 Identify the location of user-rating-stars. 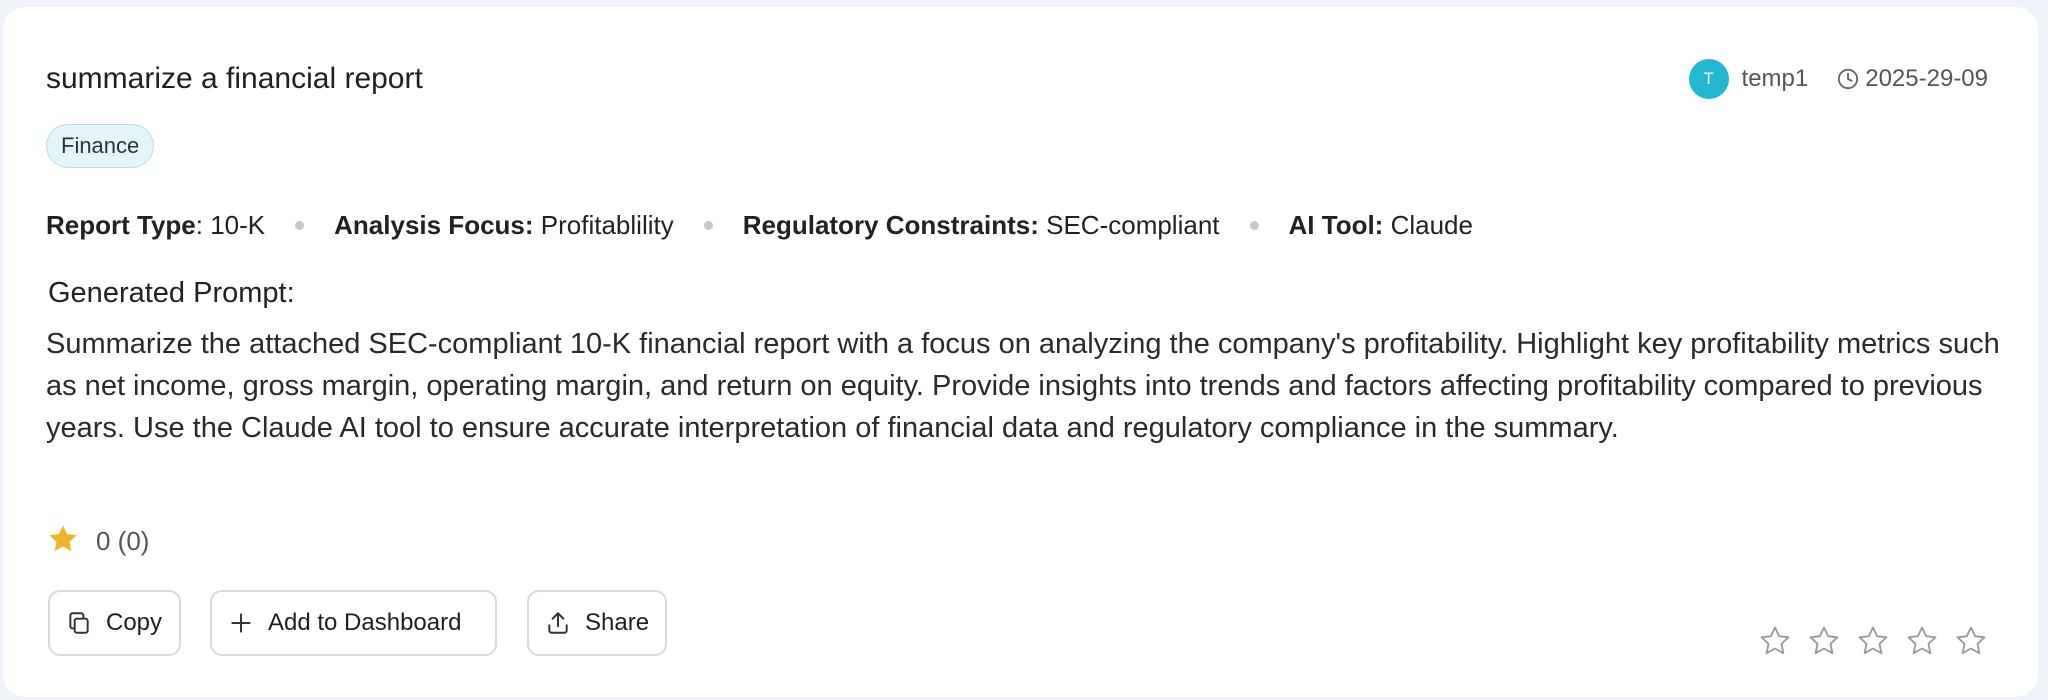
(1865, 641).